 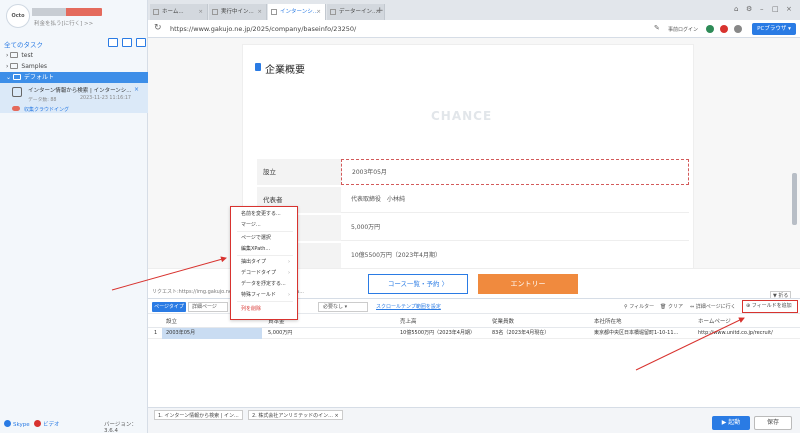 I want to click on arrow-to-add-field, so click(x=690, y=344).